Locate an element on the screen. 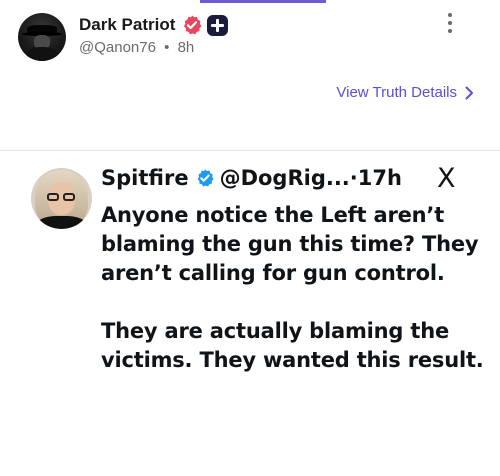 The width and height of the screenshot is (500, 476). embedded-post-header: Spitfire @DogRig... ·17h is located at coordinates (251, 178).